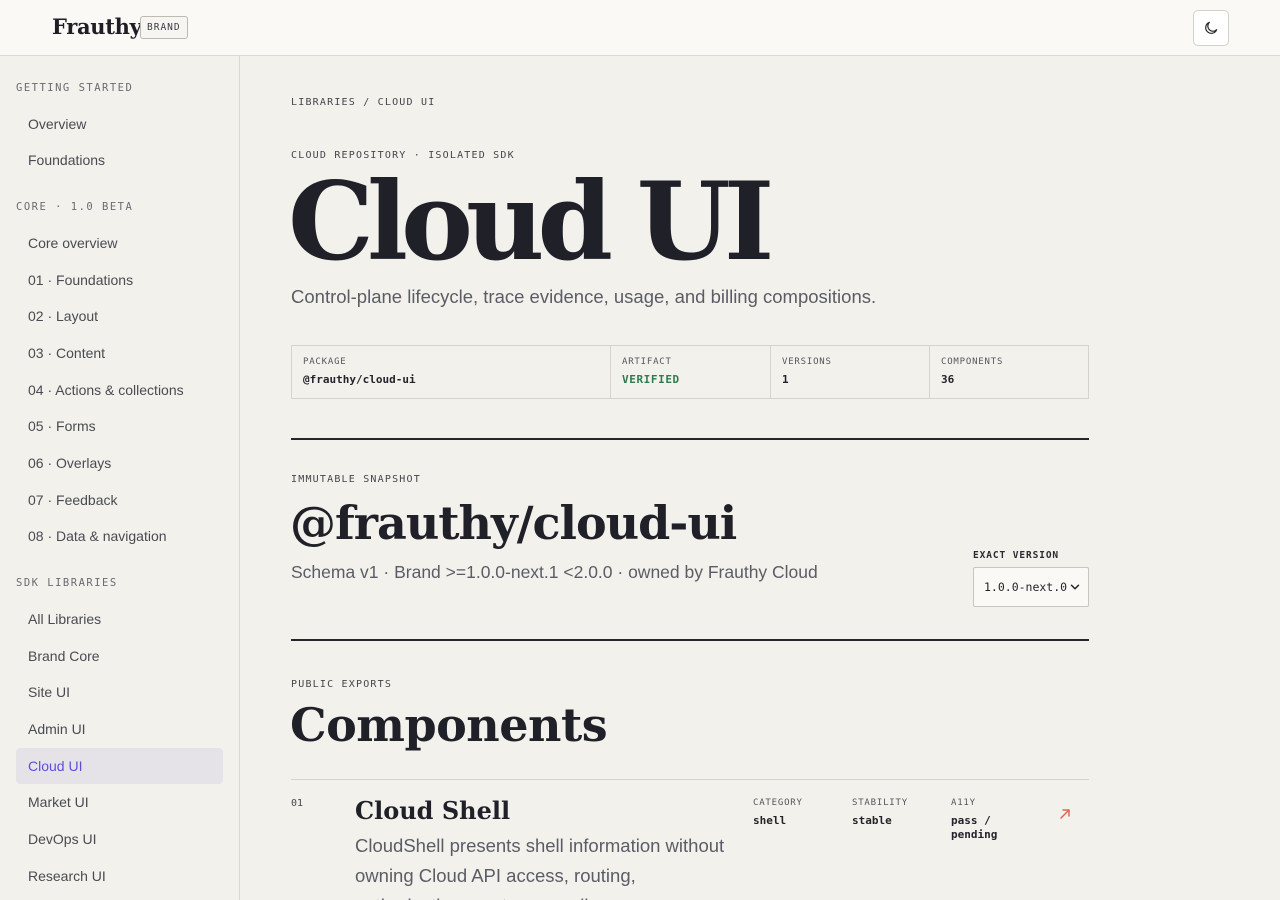 This screenshot has width=1280, height=900. What do you see at coordinates (948, 379) in the screenshot?
I see `meta-components-value: 36` at bounding box center [948, 379].